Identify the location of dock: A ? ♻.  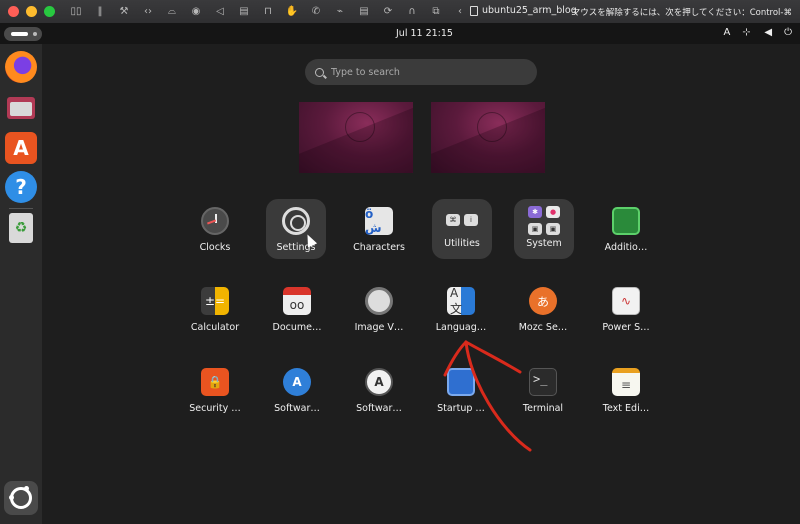
(21, 284).